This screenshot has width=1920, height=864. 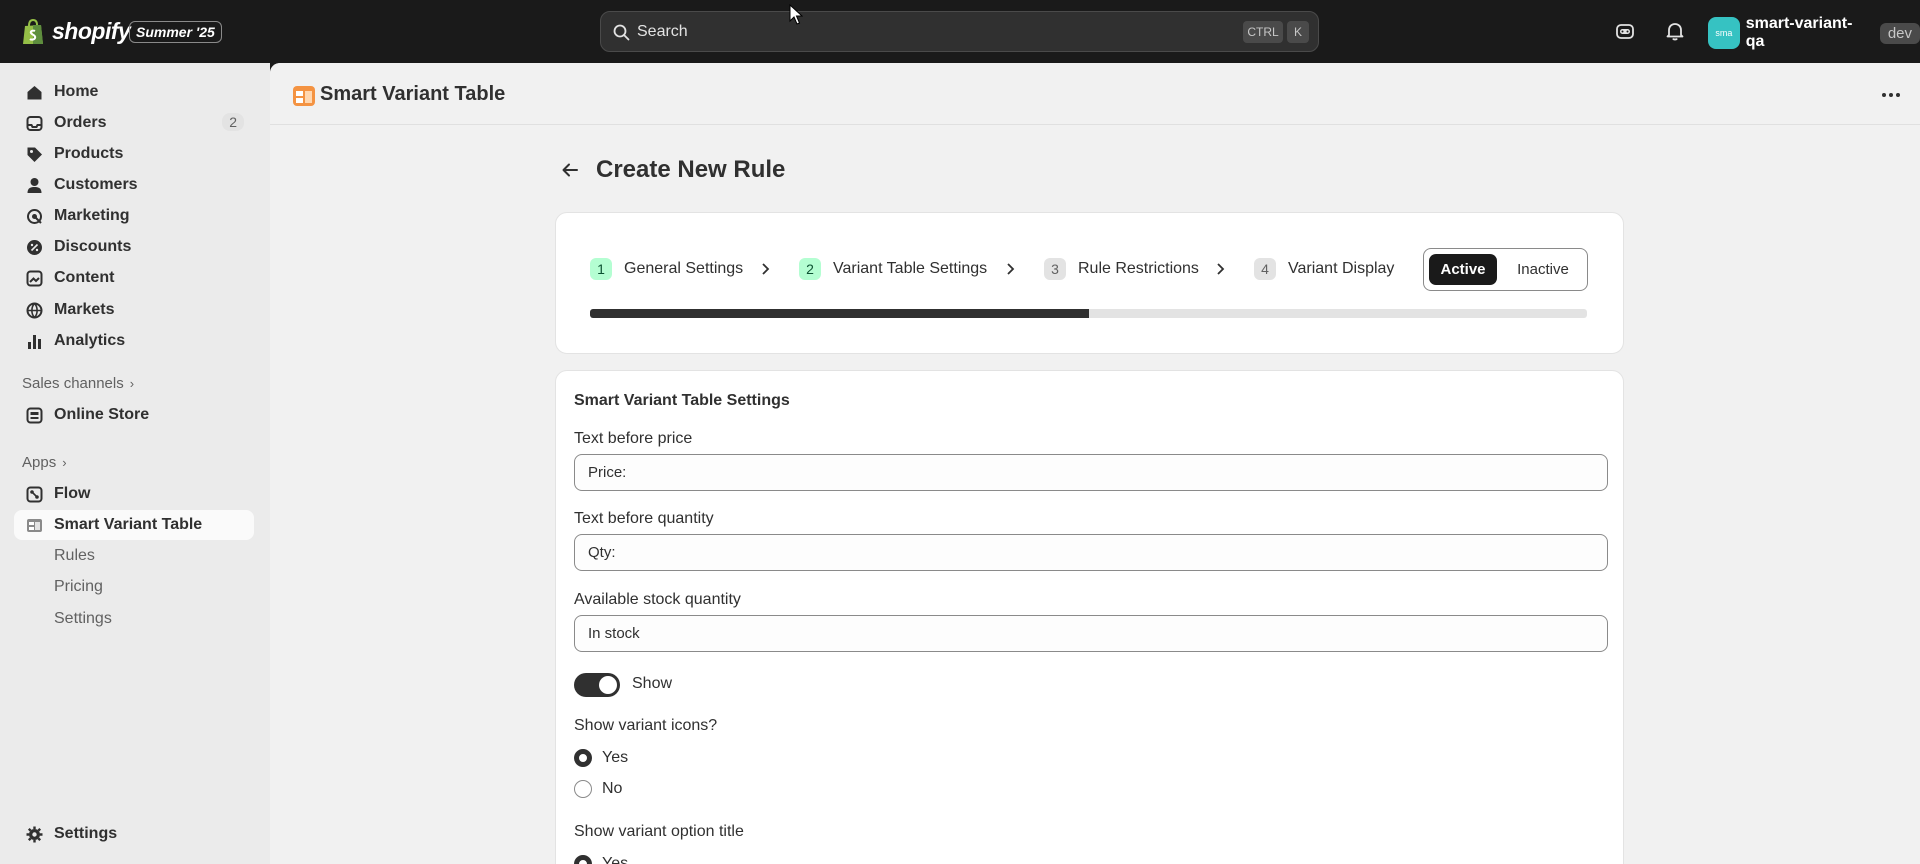 What do you see at coordinates (34, 247) in the screenshot?
I see `discount-icon` at bounding box center [34, 247].